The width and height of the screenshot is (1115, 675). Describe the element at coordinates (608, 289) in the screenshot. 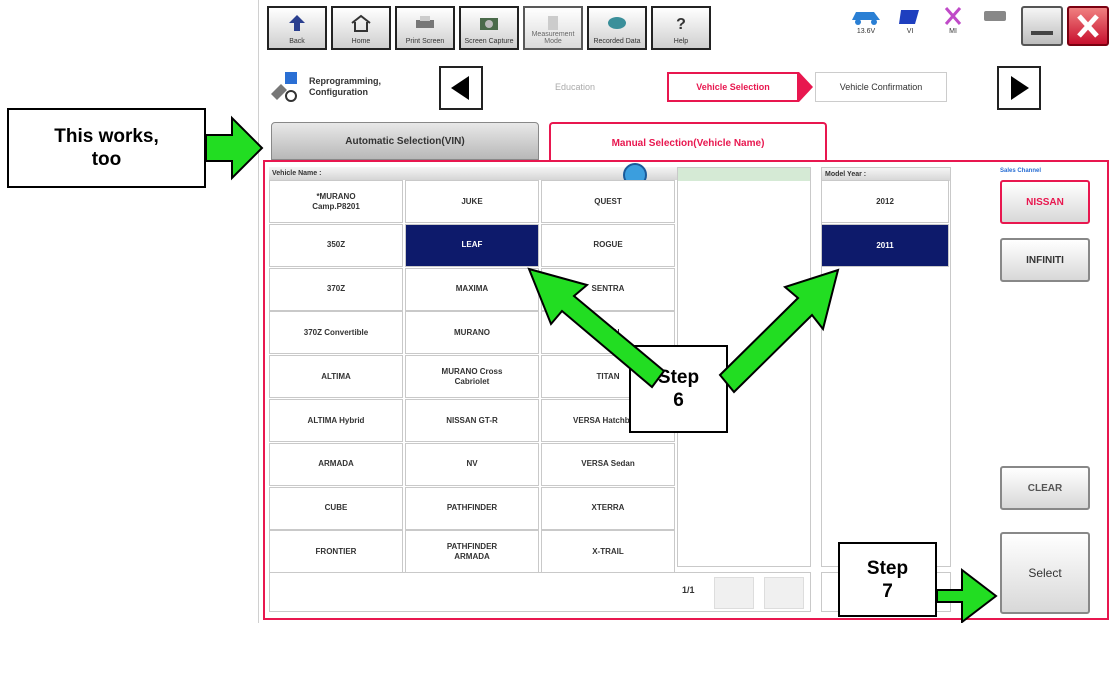

I see `vehicle-cell: SENTRA` at that location.